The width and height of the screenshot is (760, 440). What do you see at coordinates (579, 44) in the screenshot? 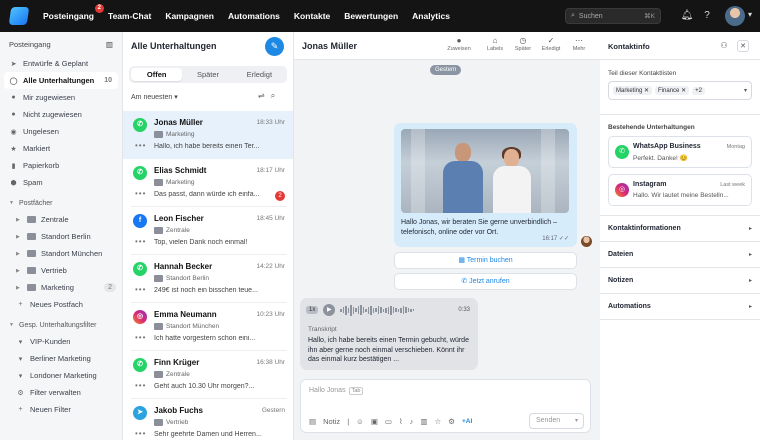
I see `more-button: ⋯ Mehr` at bounding box center [579, 44].